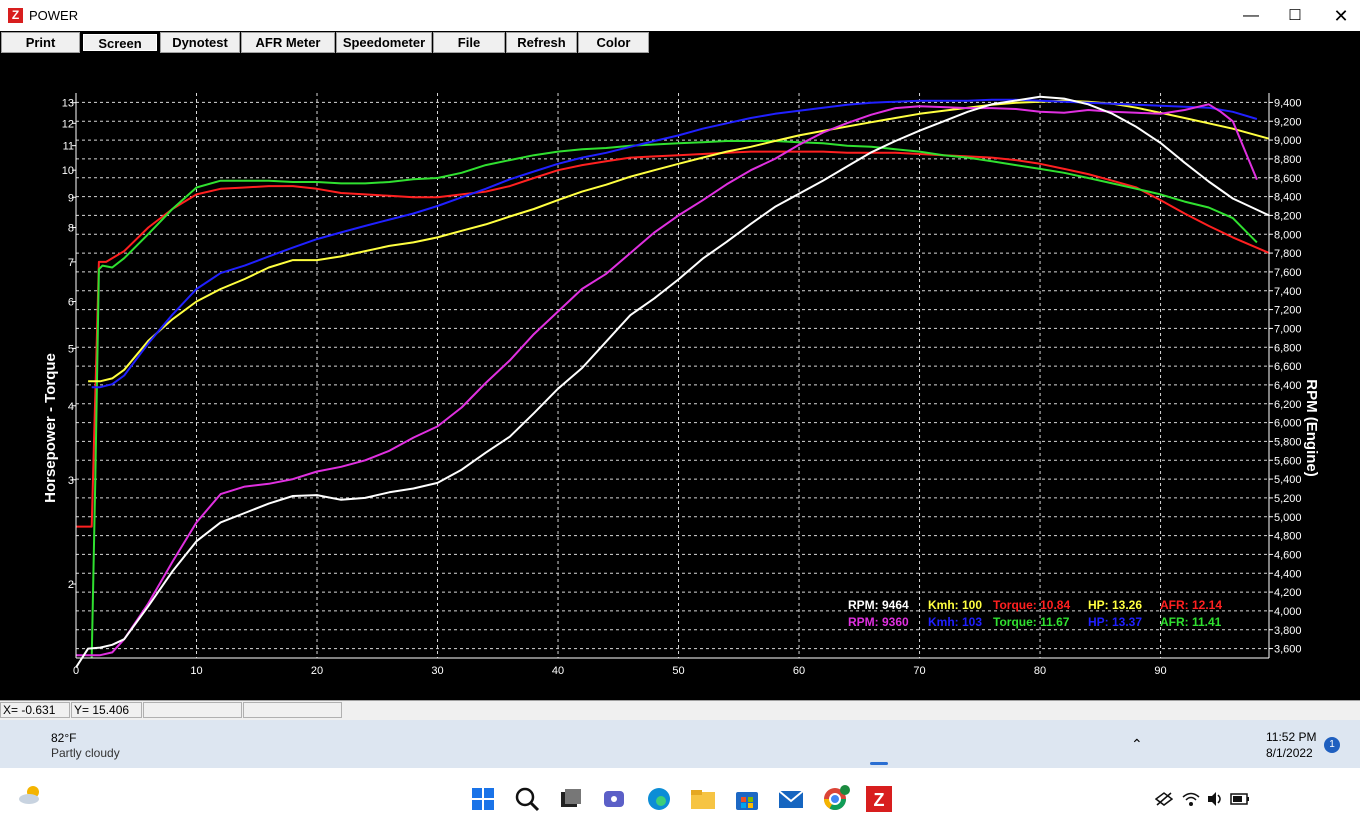 The image size is (1360, 814). Describe the element at coordinates (200, 42) in the screenshot. I see `dynotest-button: Dynotest` at that location.